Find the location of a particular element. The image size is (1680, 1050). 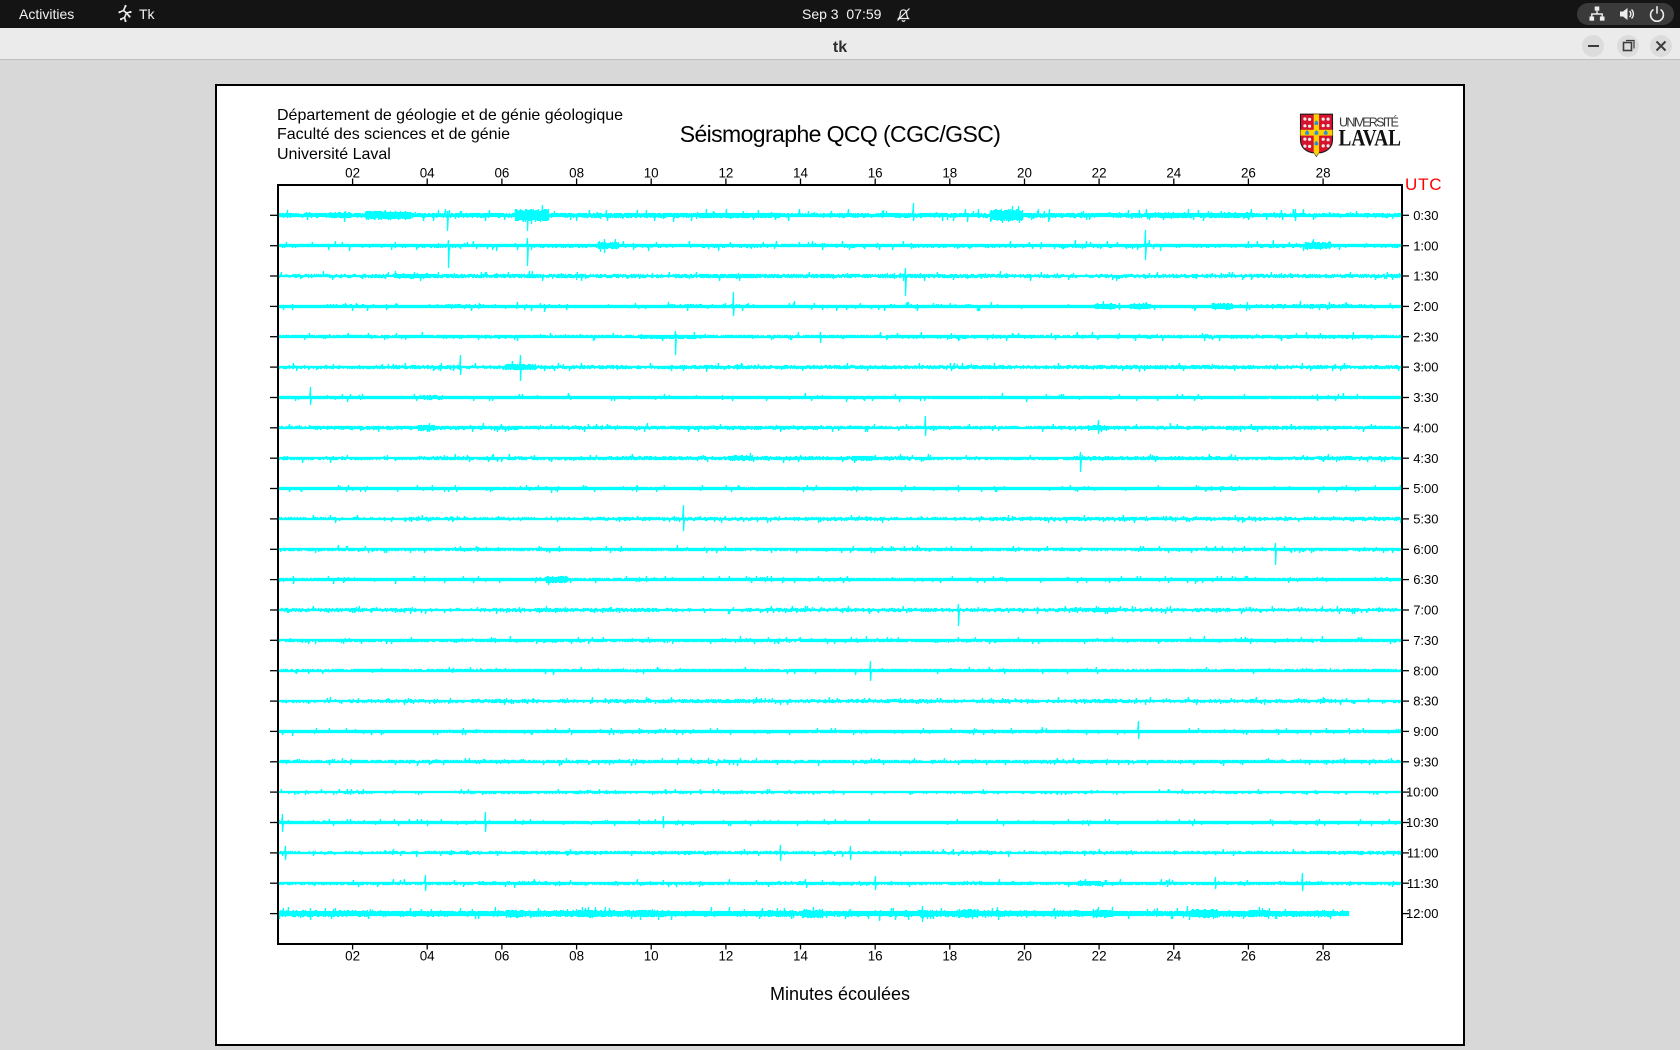

svg-text: 3:00 is located at coordinates (1425, 367).